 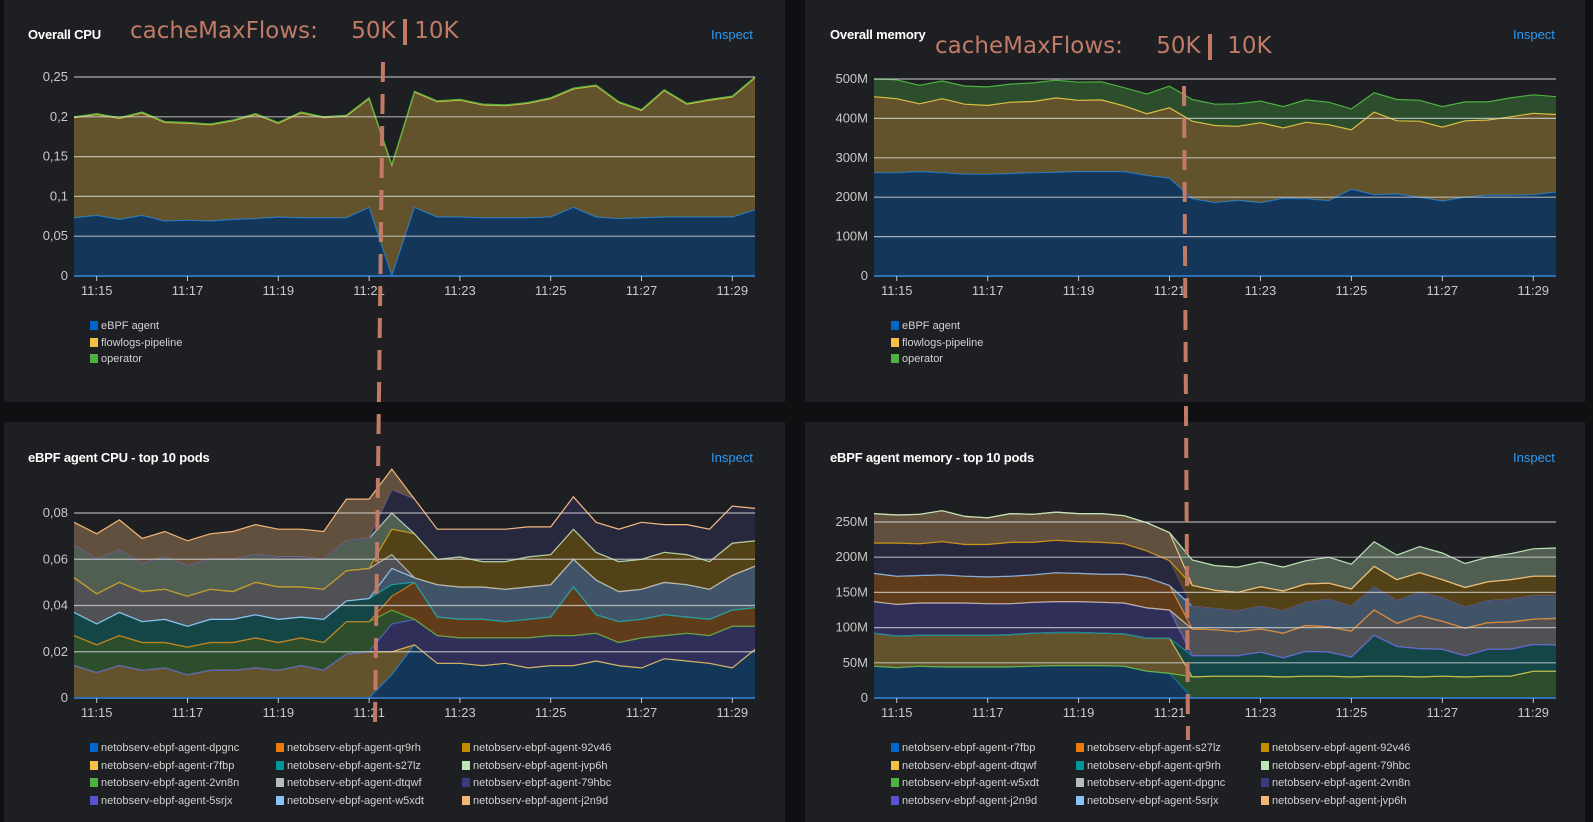 What do you see at coordinates (851, 117) in the screenshot?
I see `y-tick-label: 400M` at bounding box center [851, 117].